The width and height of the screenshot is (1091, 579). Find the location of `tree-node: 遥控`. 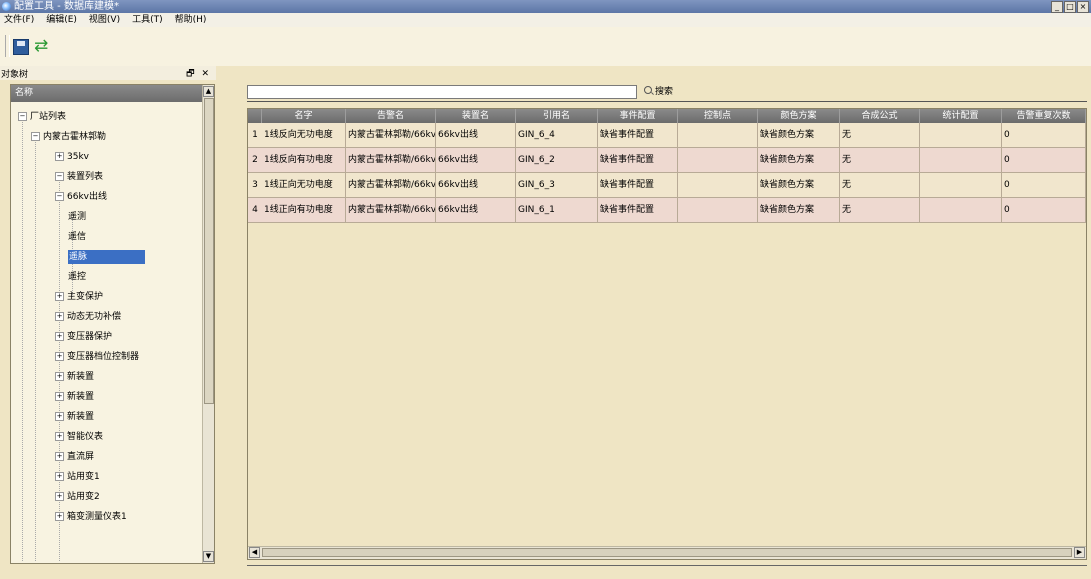

tree-node: 遥控 is located at coordinates (77, 277).